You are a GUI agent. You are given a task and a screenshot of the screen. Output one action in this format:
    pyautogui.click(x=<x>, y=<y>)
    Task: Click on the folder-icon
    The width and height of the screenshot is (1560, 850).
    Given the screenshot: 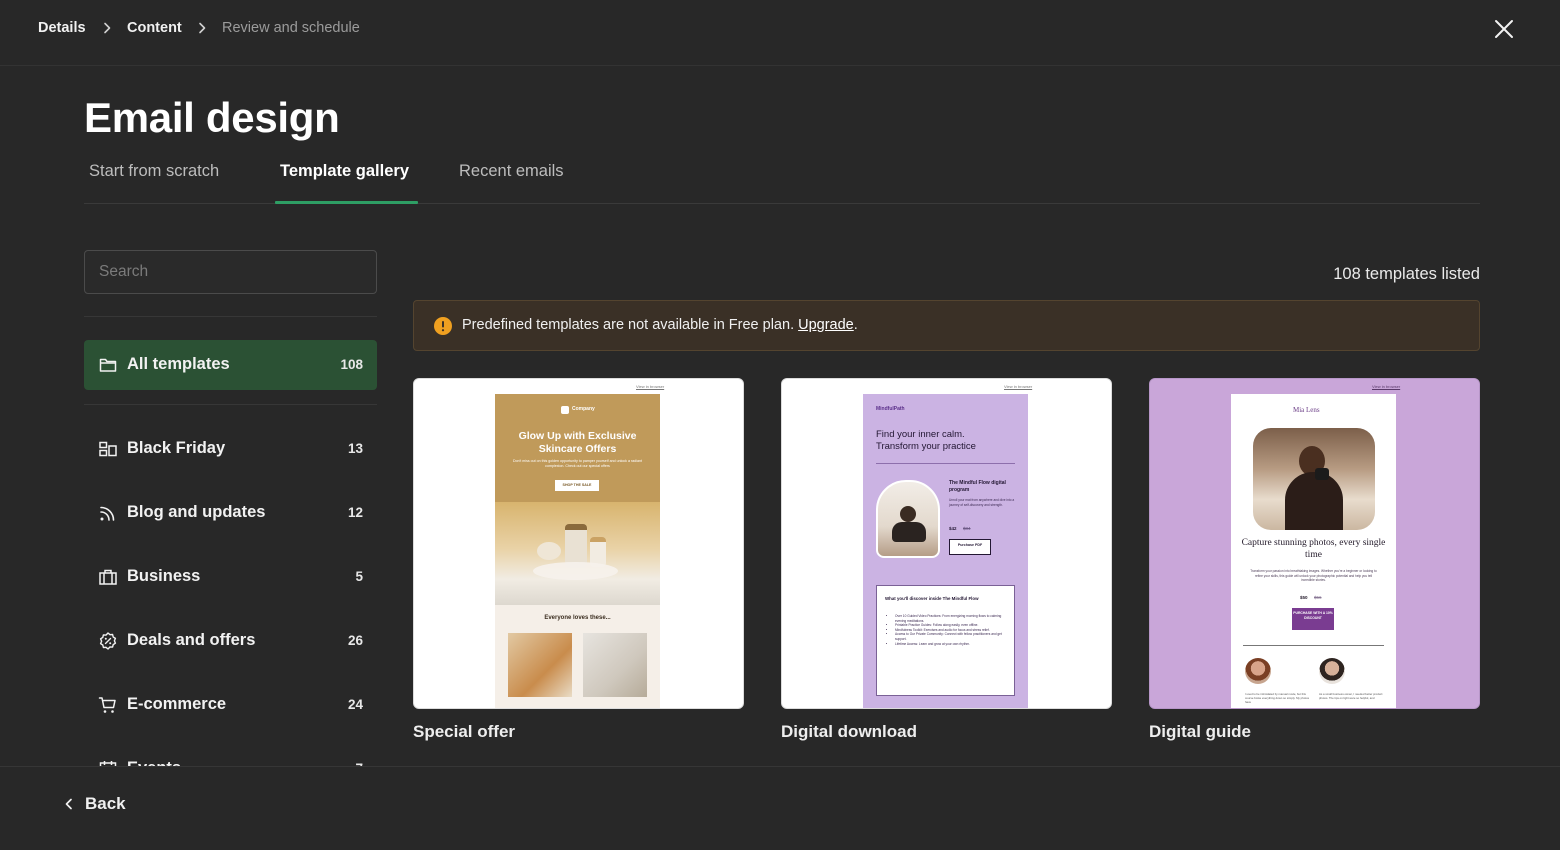 What is the action you would take?
    pyautogui.click(x=108, y=365)
    